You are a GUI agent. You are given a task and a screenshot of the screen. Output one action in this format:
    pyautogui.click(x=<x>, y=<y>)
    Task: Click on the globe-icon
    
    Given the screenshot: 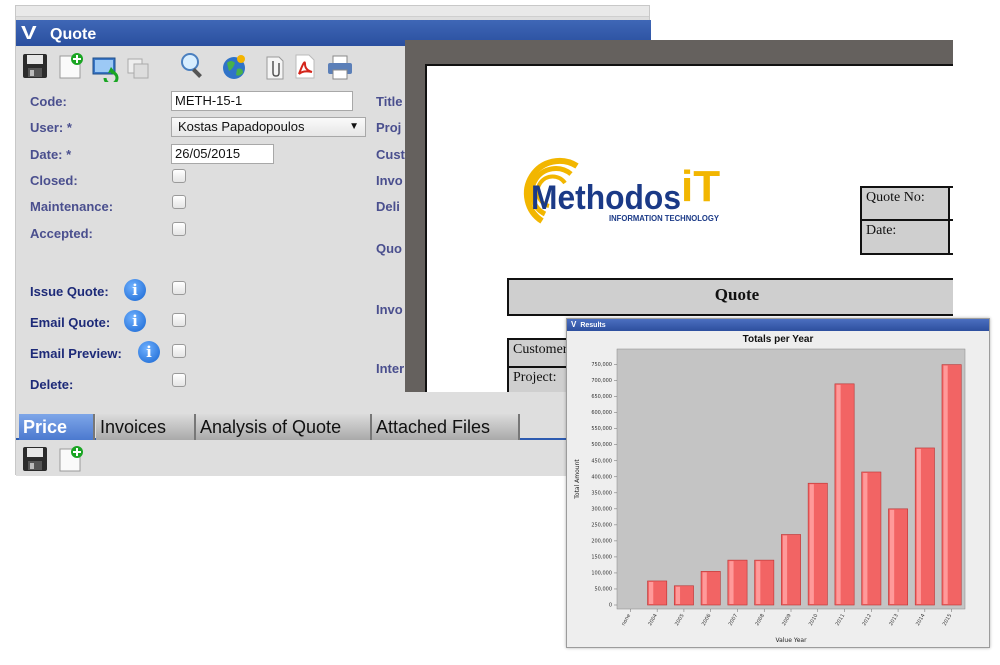 What is the action you would take?
    pyautogui.click(x=235, y=67)
    